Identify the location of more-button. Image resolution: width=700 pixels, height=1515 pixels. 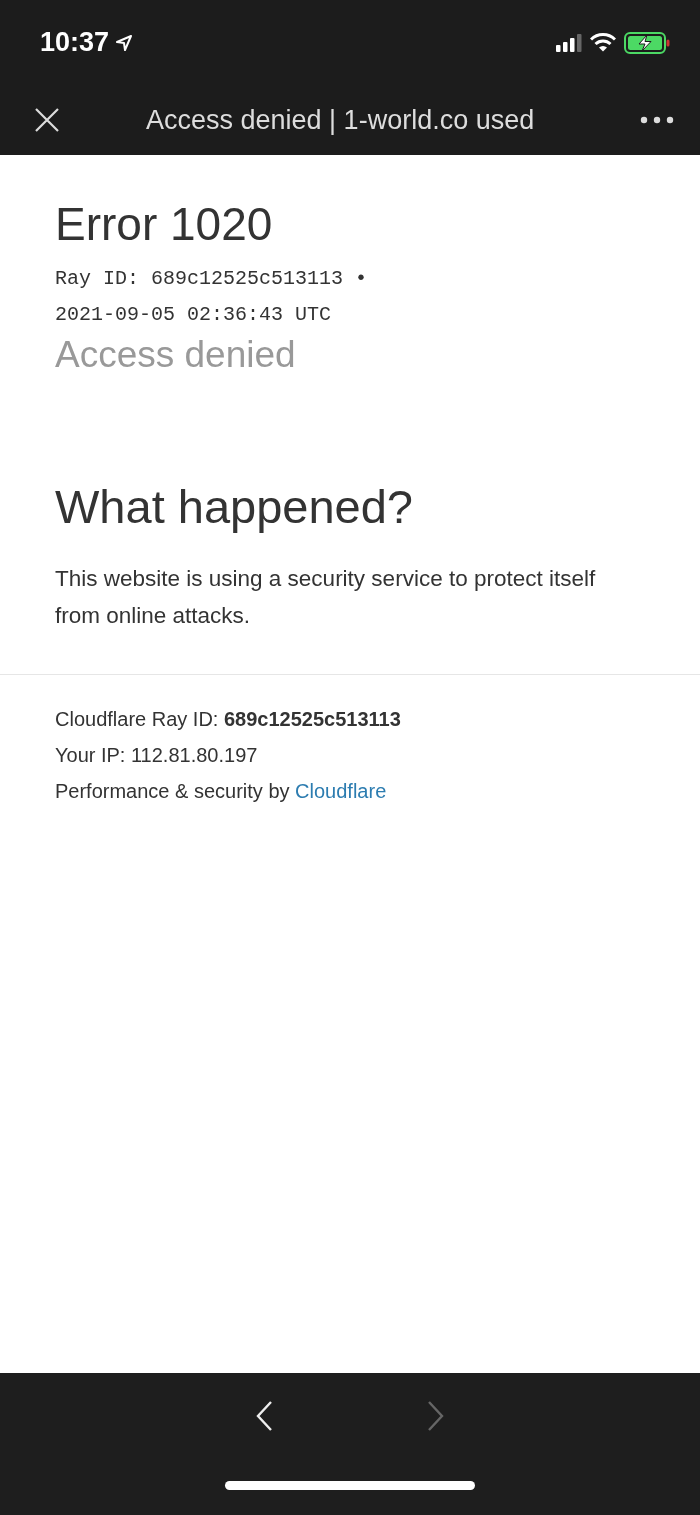
(657, 120).